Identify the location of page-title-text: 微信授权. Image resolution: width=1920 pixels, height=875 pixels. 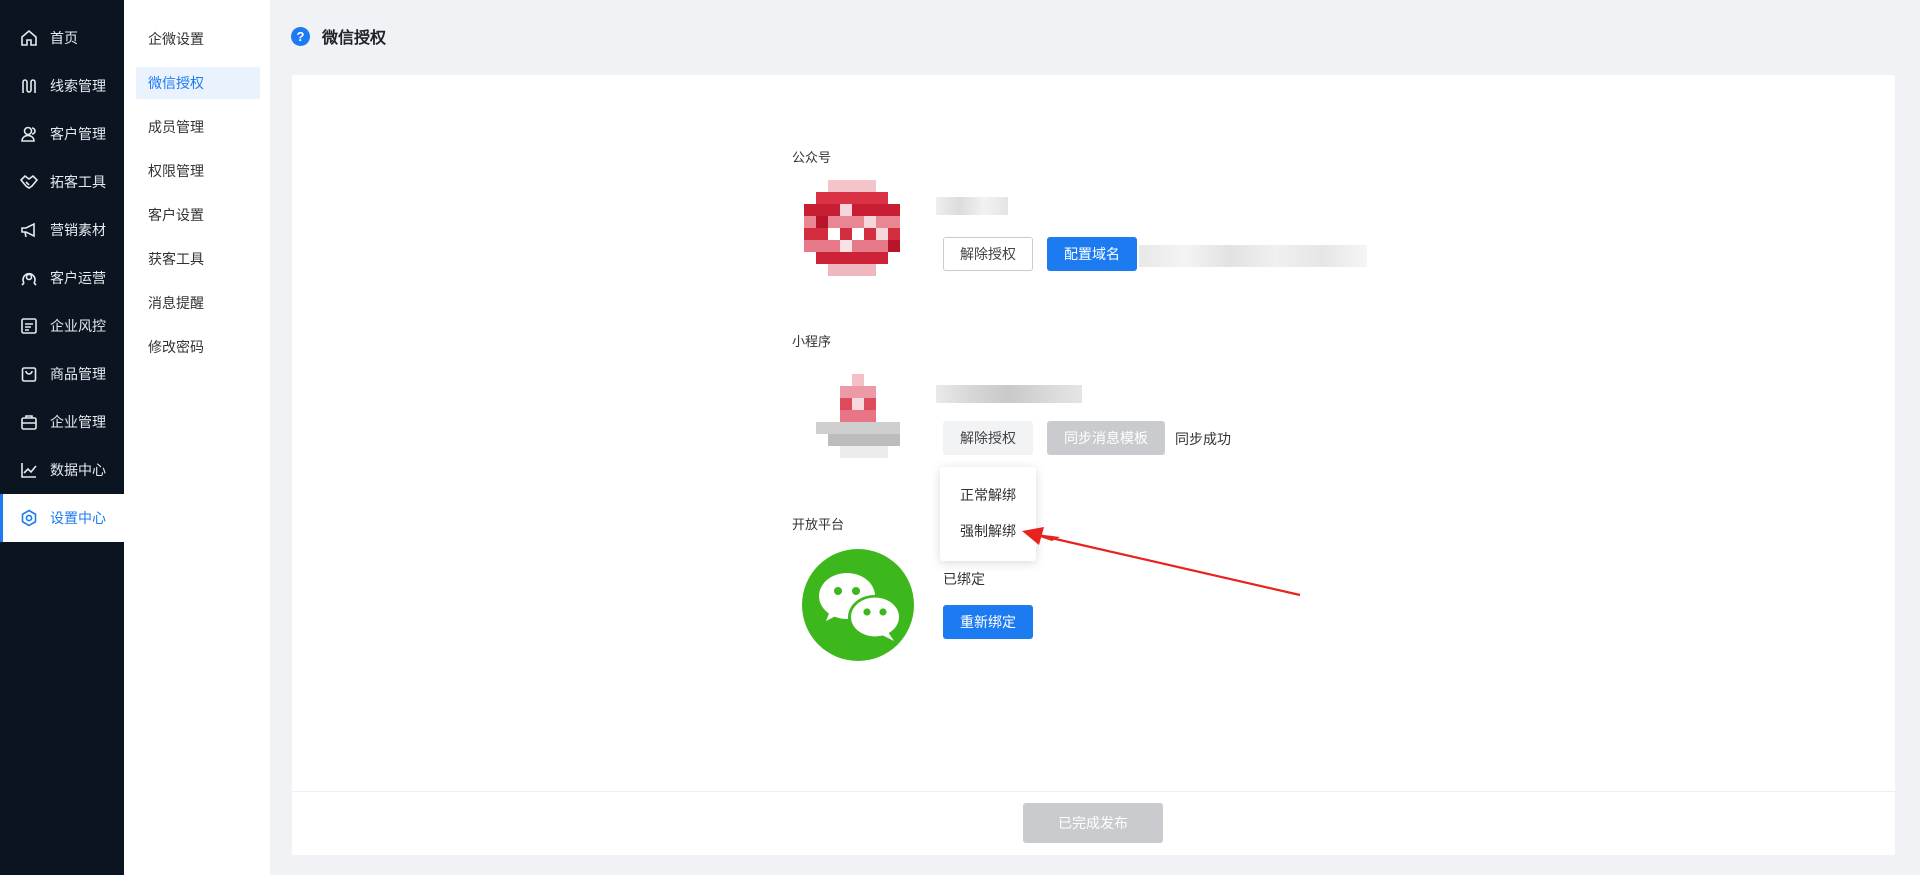
(354, 38).